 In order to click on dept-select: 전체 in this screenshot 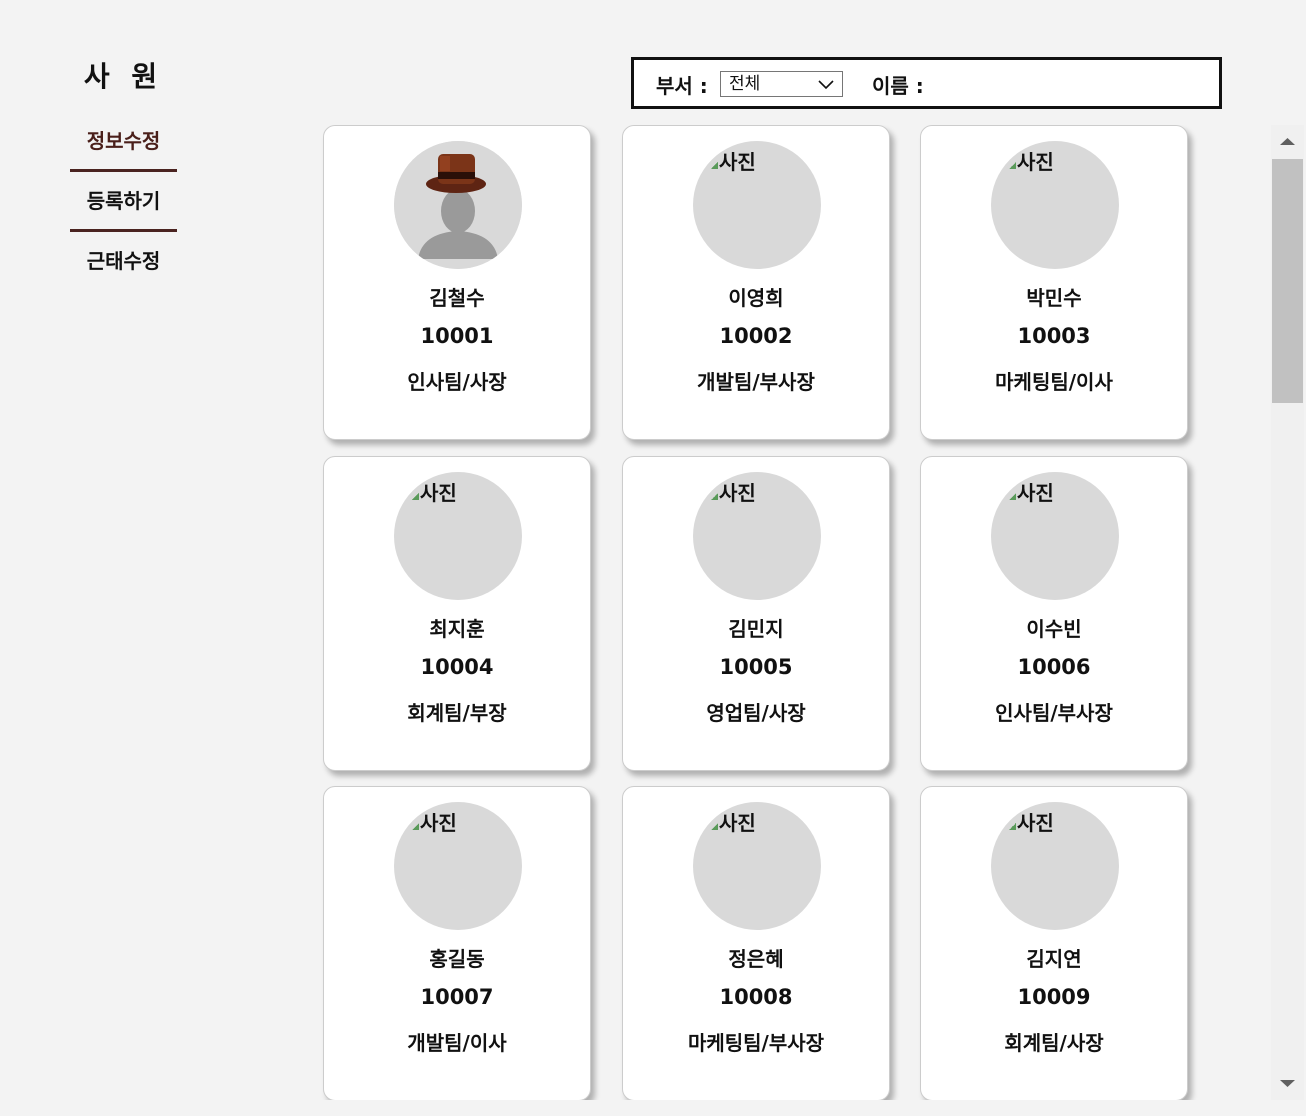, I will do `click(781, 84)`.